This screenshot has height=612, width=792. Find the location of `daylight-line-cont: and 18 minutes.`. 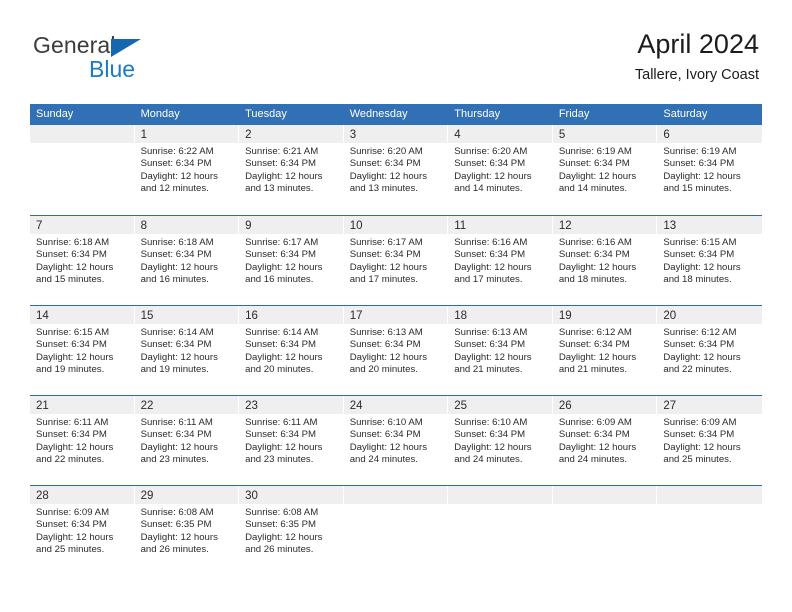

daylight-line-cont: and 18 minutes. is located at coordinates (697, 280).